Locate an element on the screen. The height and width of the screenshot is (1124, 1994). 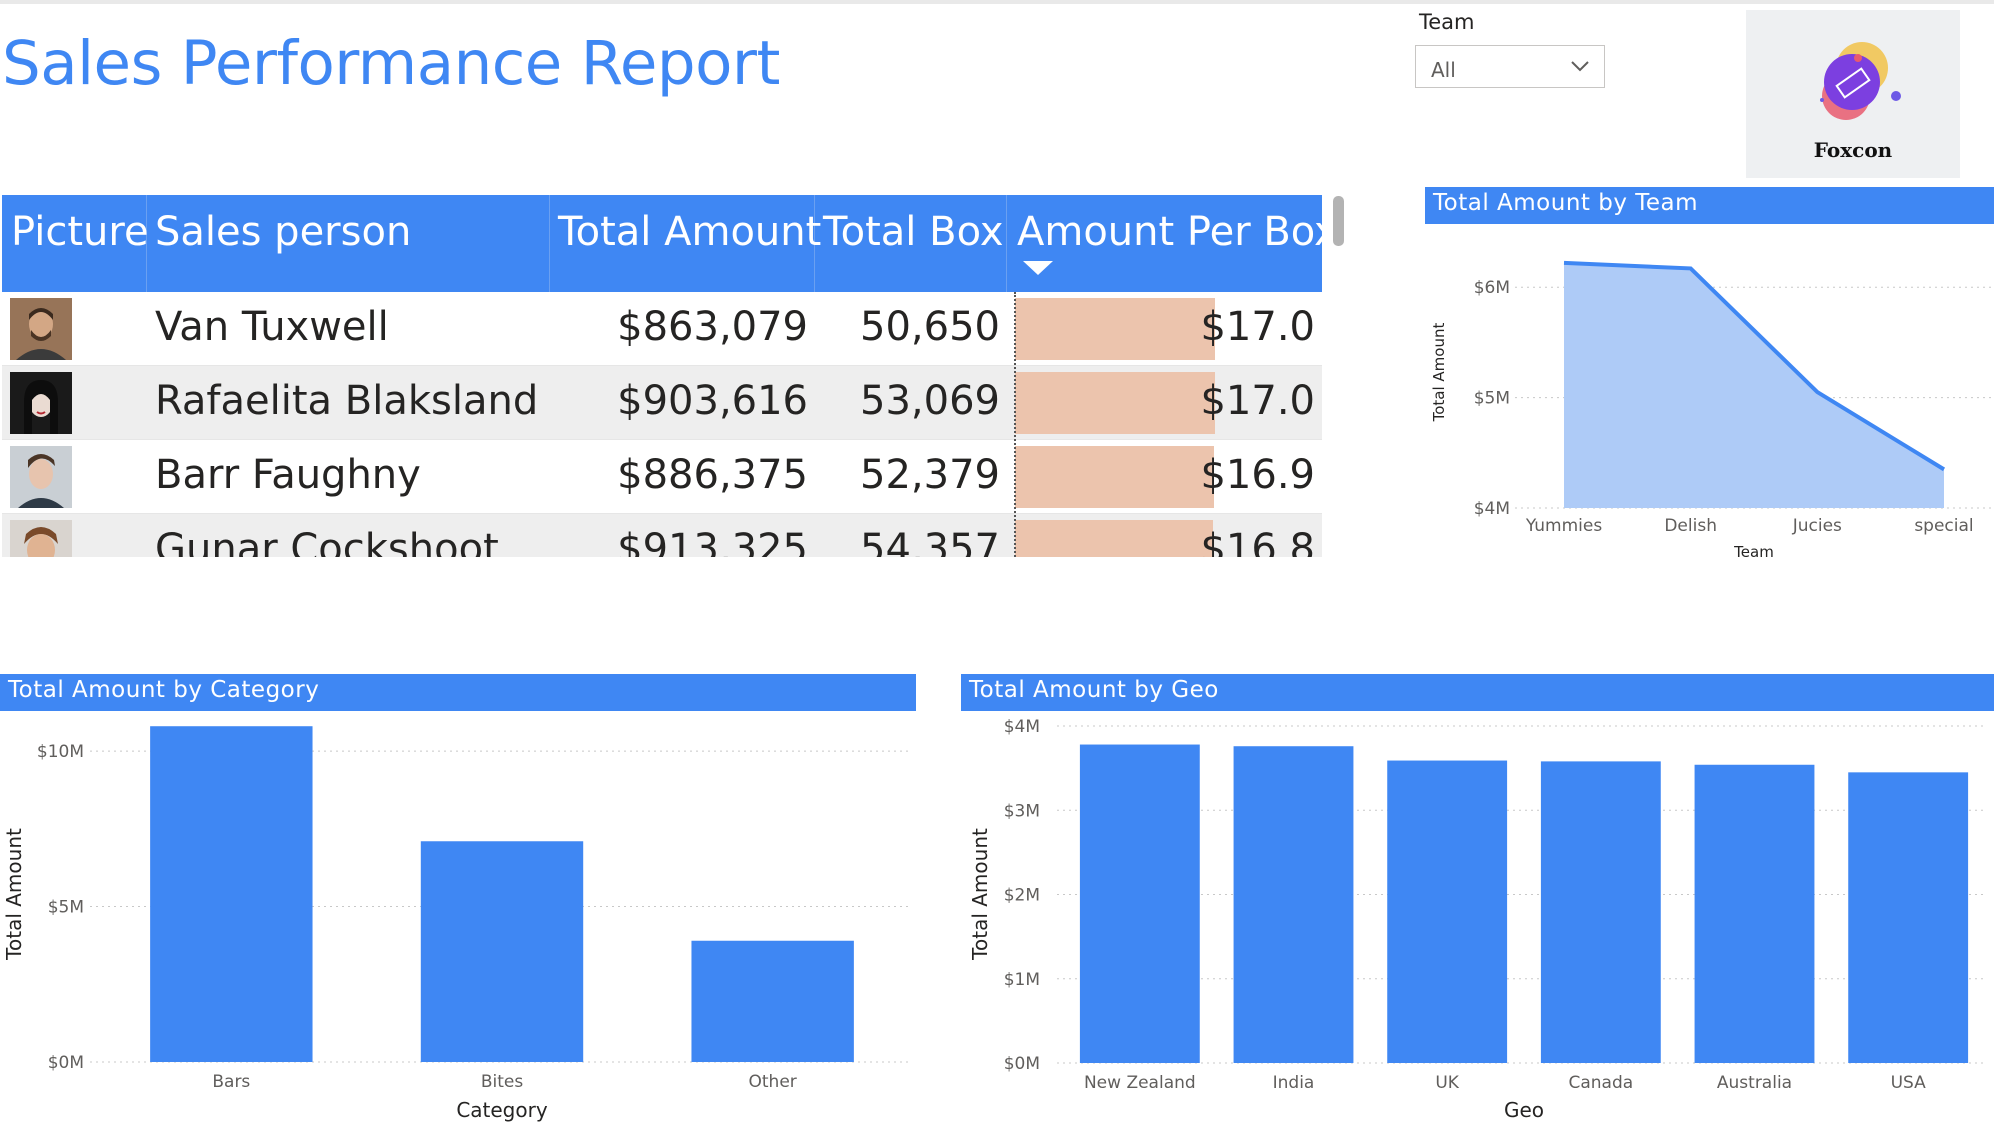
x-axis-title: Geo is located at coordinates (1524, 1110).